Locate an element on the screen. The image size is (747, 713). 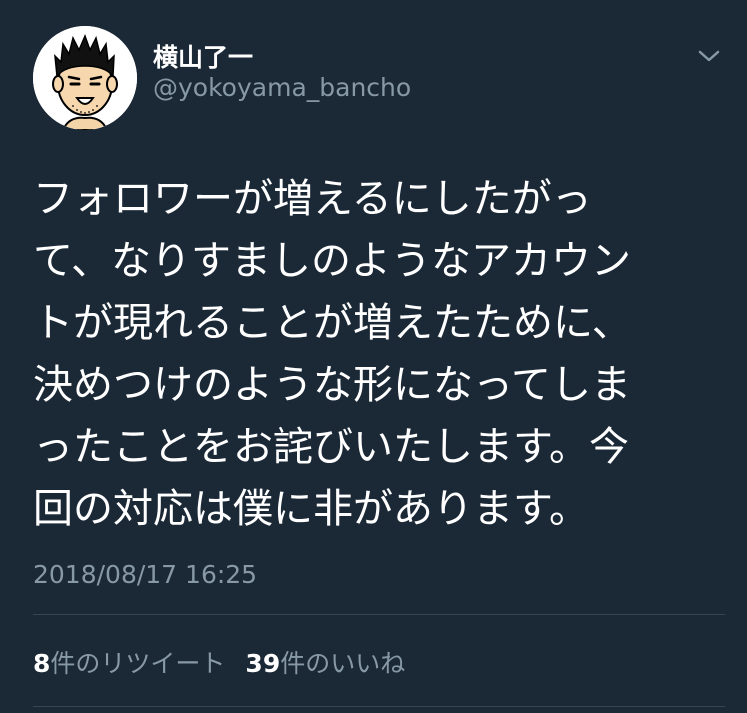
avatar is located at coordinates (85, 78).